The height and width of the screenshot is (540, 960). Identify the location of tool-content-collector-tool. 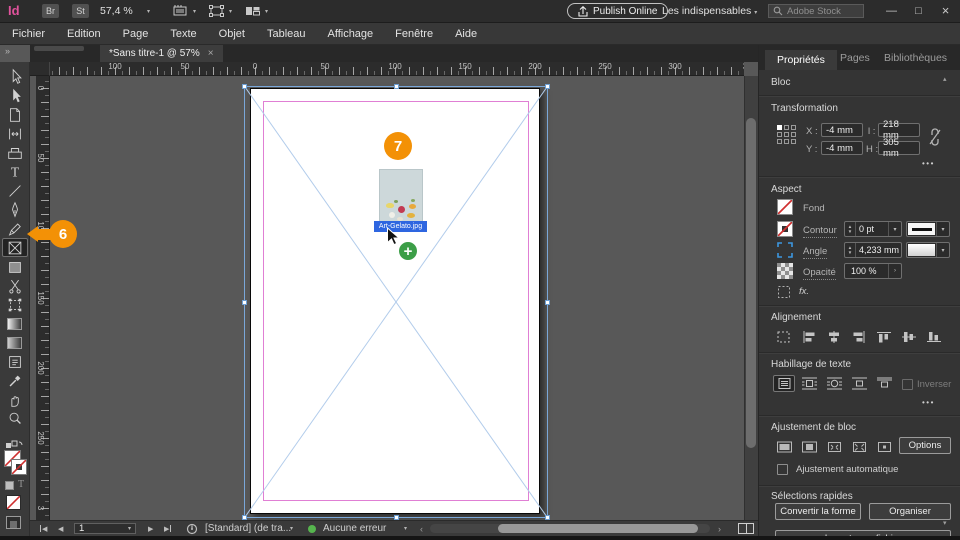
(15, 152).